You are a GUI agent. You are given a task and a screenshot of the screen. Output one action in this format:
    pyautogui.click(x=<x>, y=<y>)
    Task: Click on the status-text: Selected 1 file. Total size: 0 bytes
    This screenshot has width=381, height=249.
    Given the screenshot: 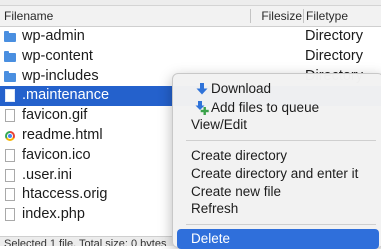 What is the action you would take?
    pyautogui.click(x=85, y=242)
    